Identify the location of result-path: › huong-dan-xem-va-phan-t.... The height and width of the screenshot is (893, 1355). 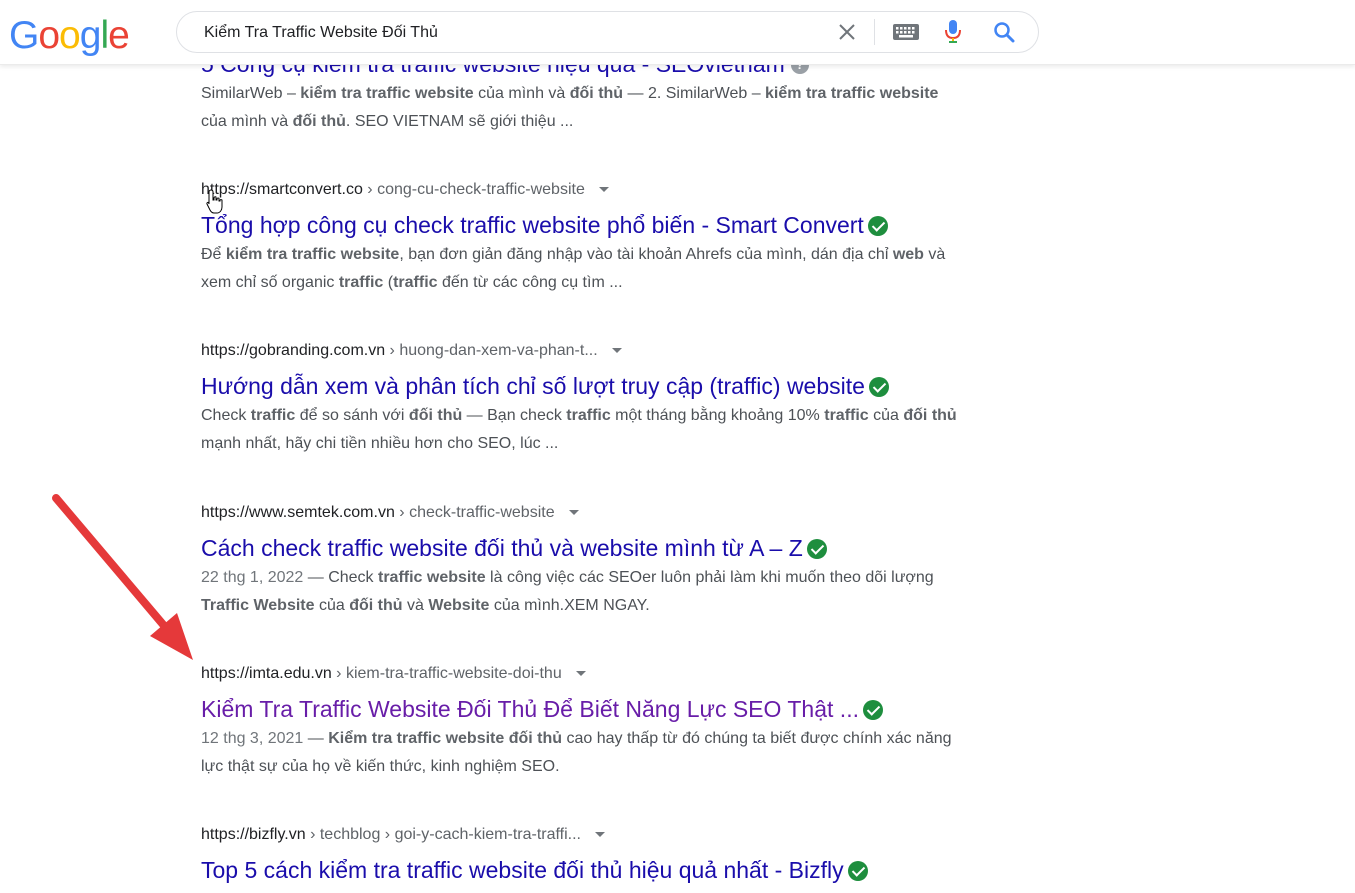
(491, 350).